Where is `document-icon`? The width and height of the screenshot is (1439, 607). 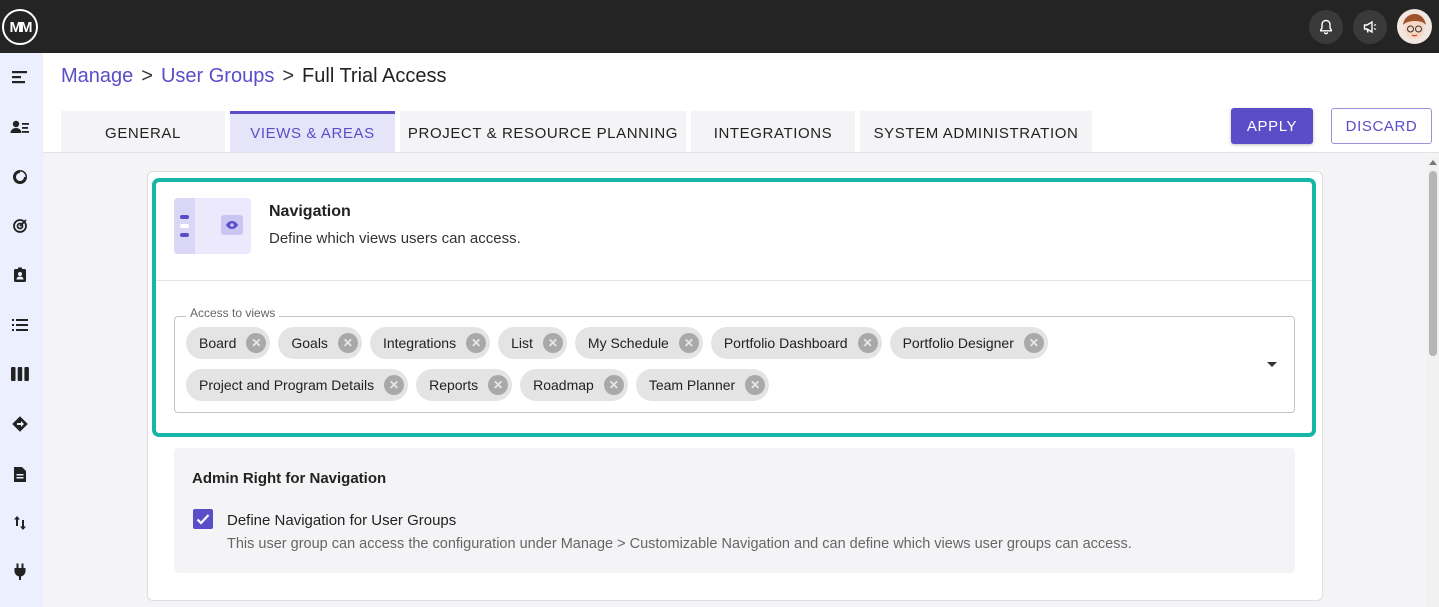 document-icon is located at coordinates (20, 474).